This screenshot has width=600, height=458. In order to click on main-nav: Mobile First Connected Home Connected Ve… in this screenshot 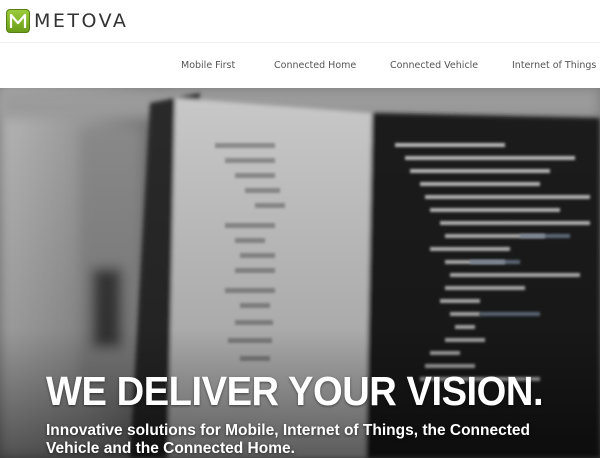, I will do `click(300, 65)`.